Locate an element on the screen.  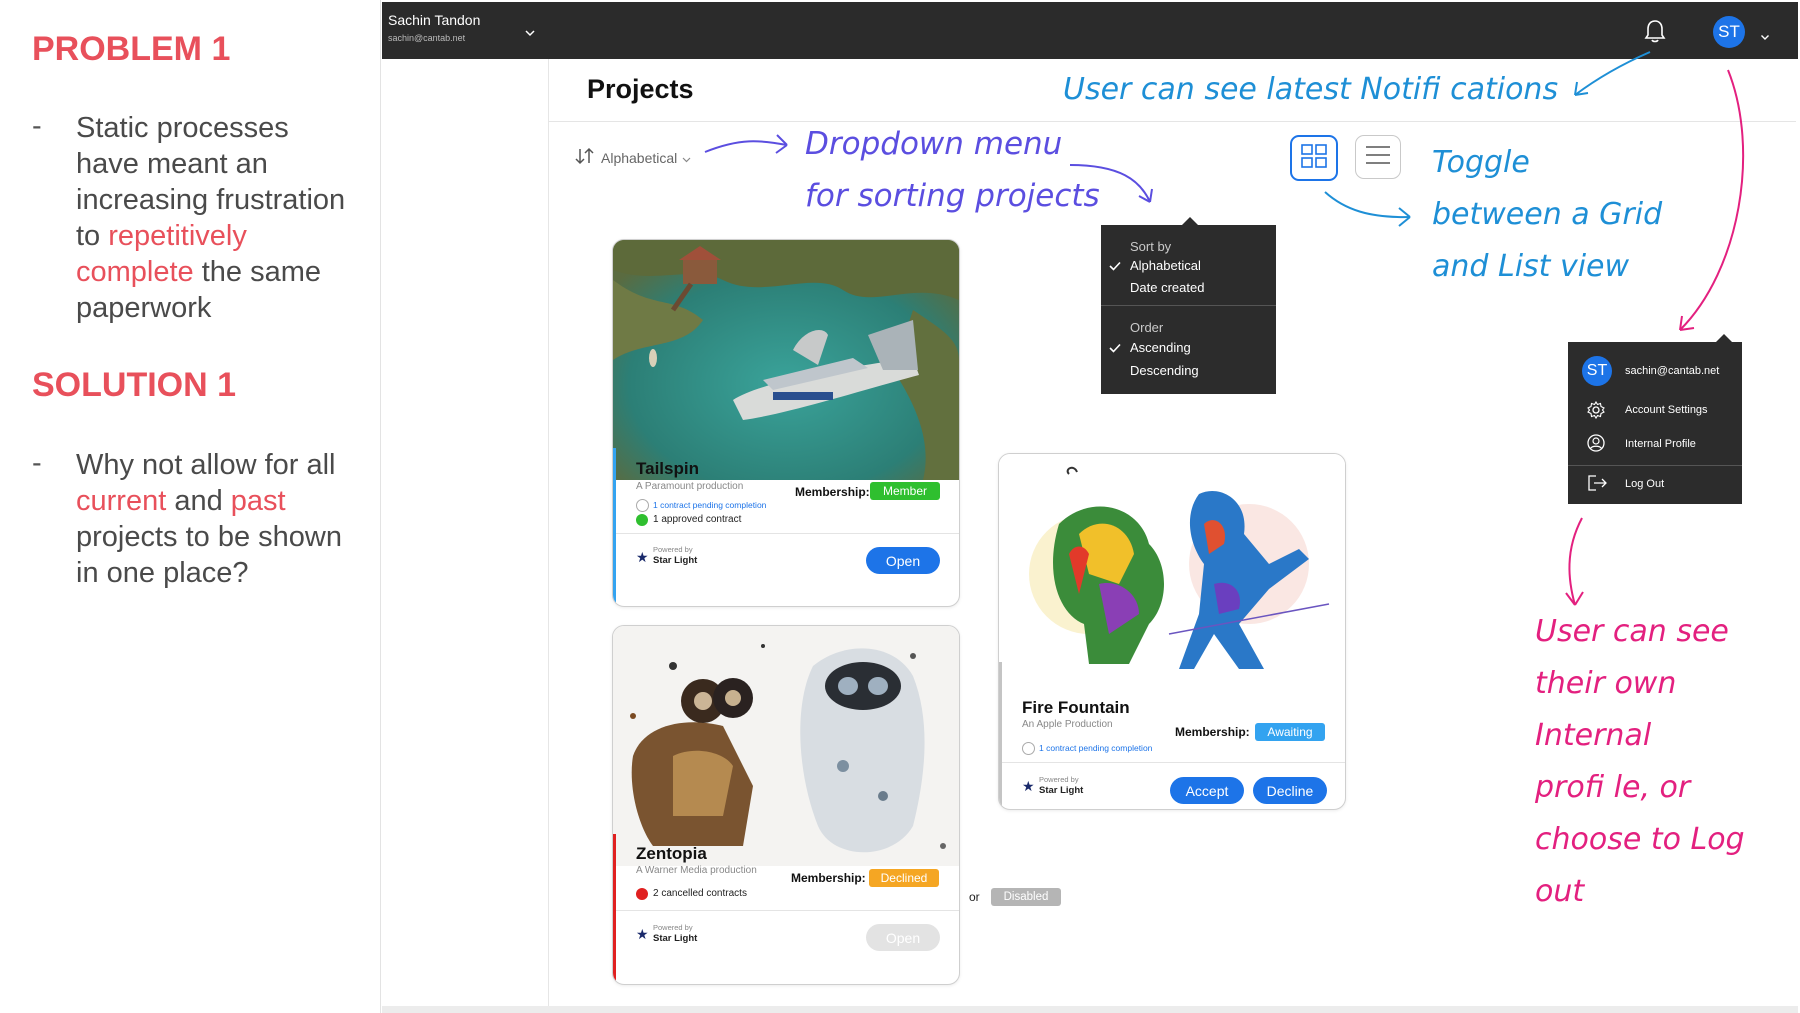
annotation-profile-line: Internal is located at coordinates (1593, 735).